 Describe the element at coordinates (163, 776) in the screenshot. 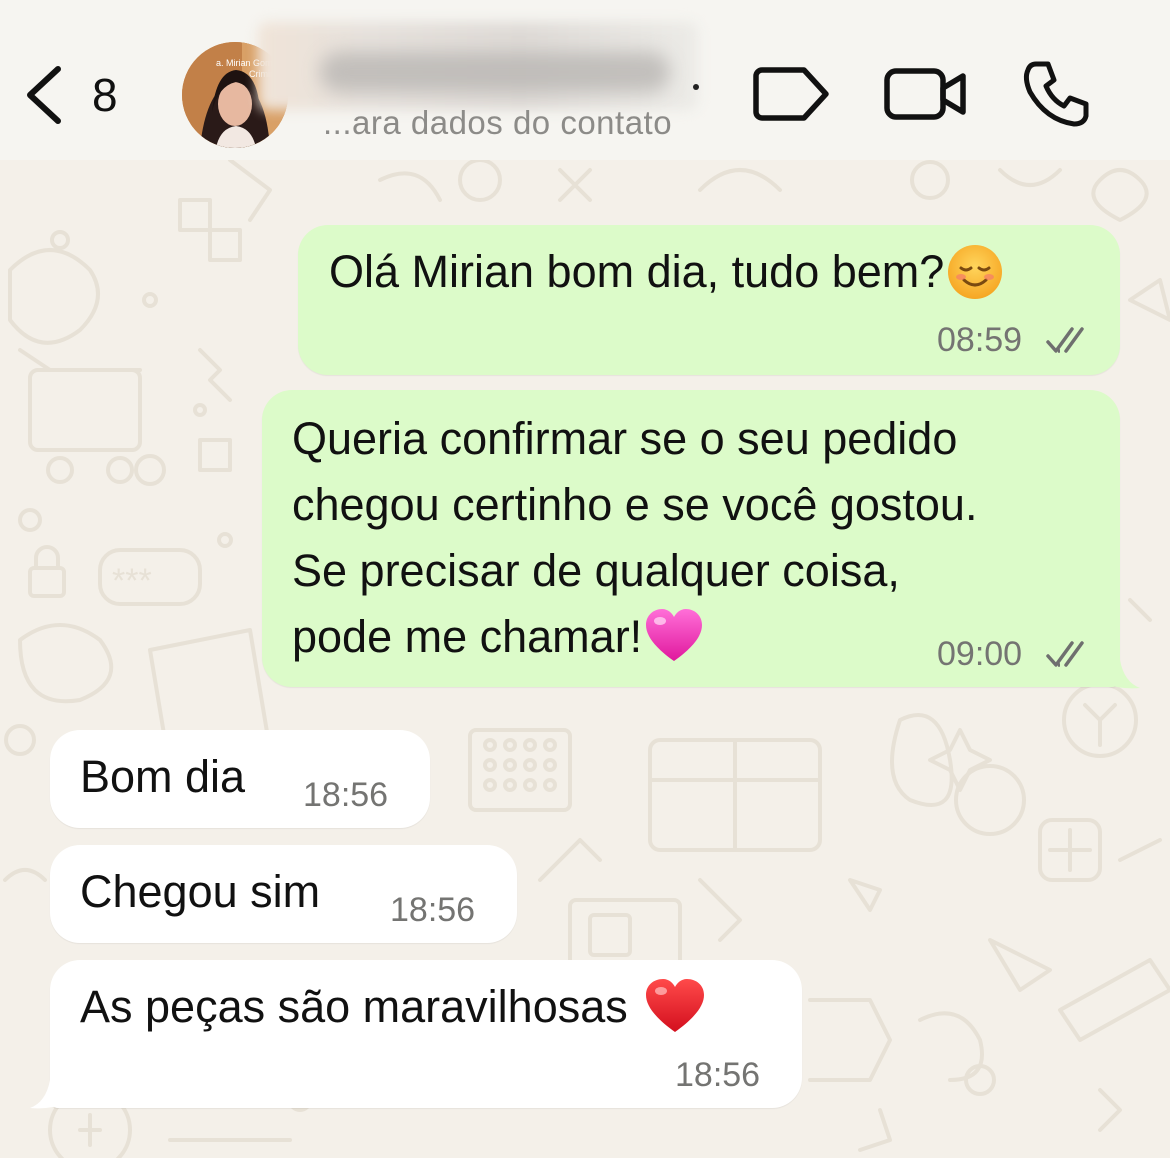

I see `message-text: Bom dia` at that location.